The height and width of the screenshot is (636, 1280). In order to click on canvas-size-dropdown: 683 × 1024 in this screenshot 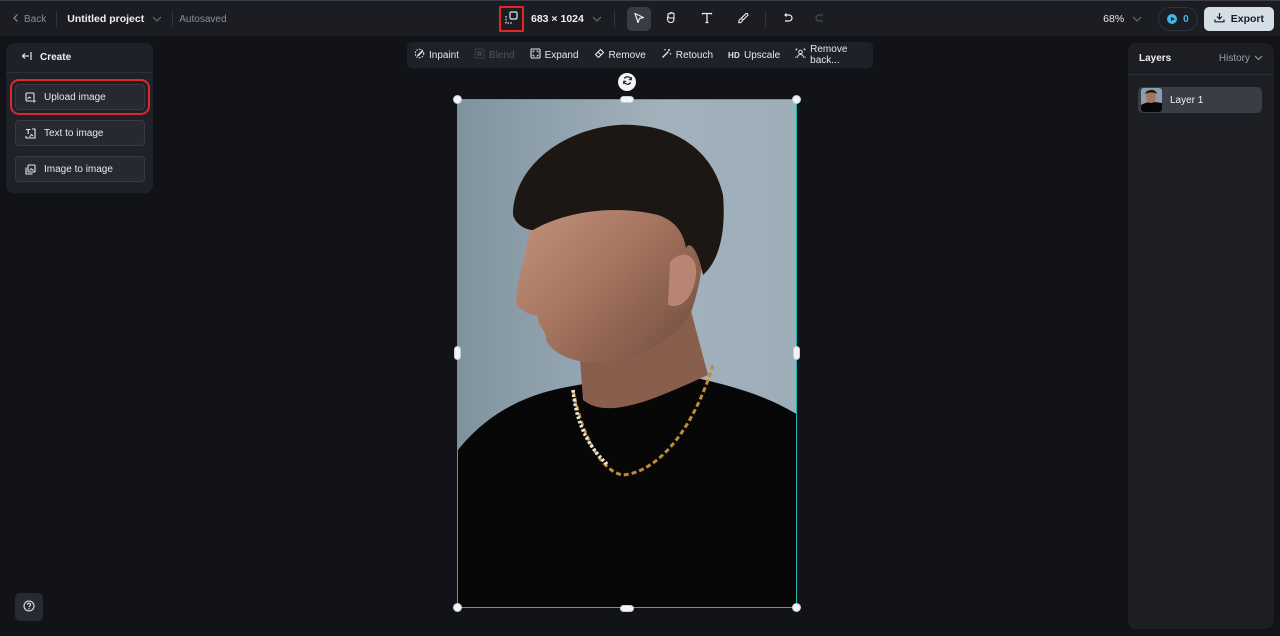, I will do `click(566, 19)`.